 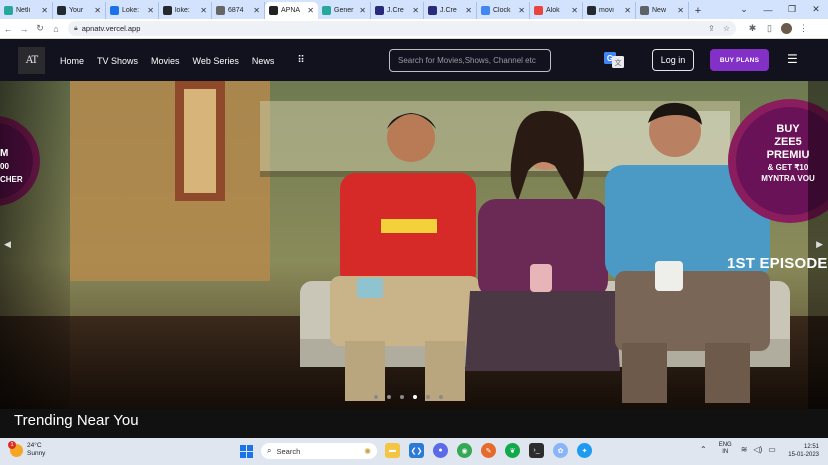 I want to click on share-icon: ⇪, so click(x=711, y=28).